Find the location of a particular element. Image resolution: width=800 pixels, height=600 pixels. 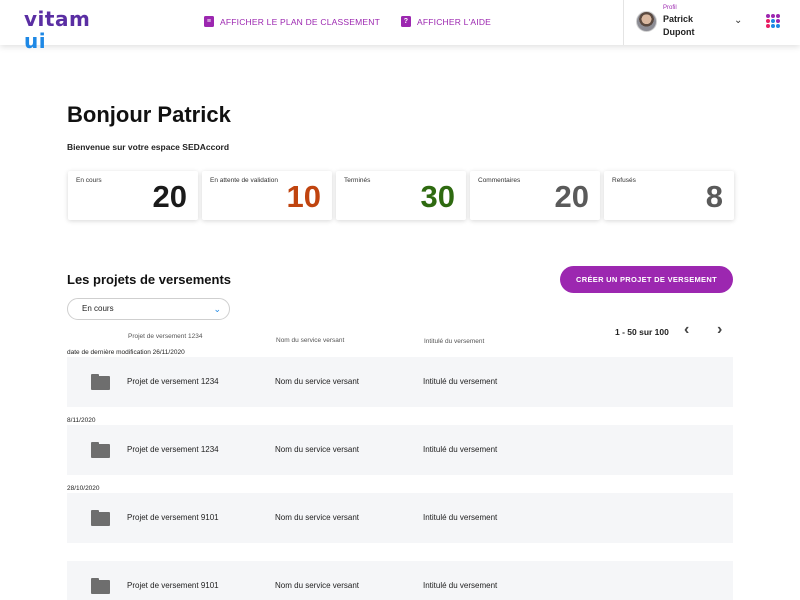

stat-label: En cours is located at coordinates (89, 180).